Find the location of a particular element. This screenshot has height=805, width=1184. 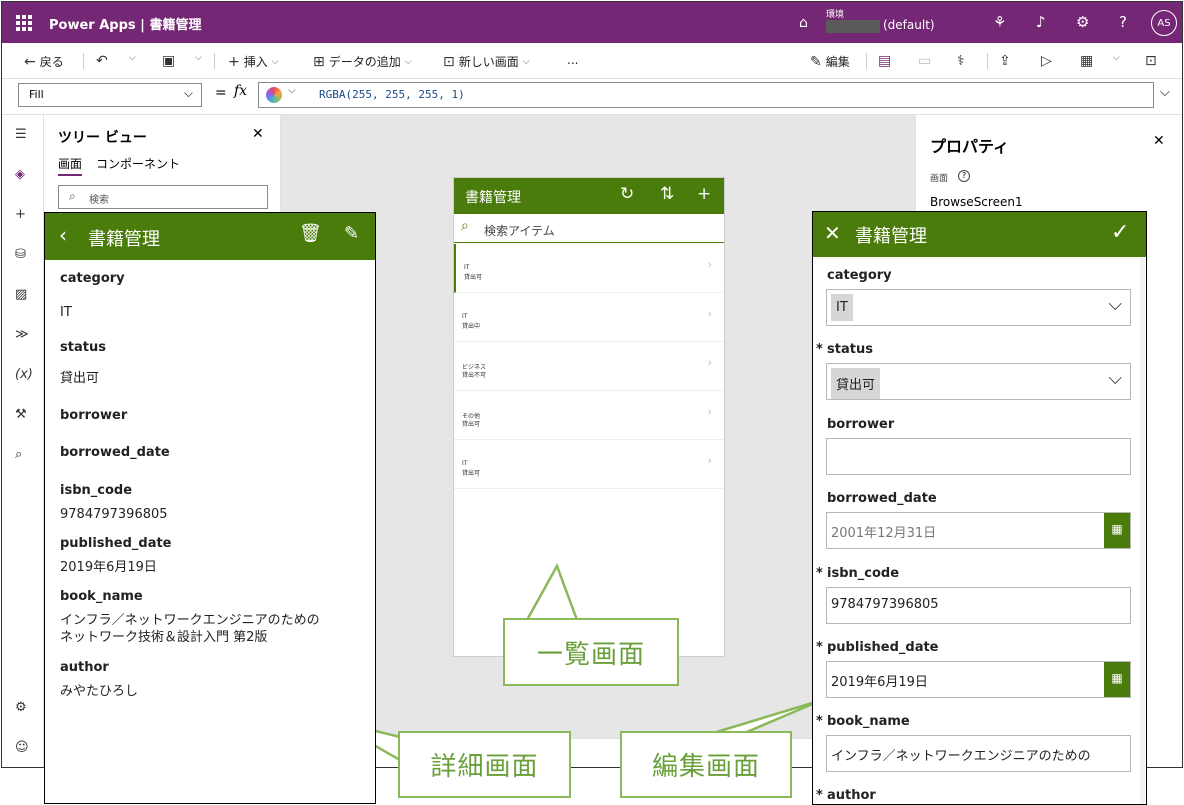

tree-search-input: ⌕ 検索 is located at coordinates (163, 197).